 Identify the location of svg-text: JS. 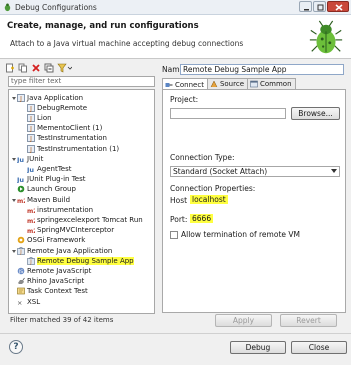
(20, 272).